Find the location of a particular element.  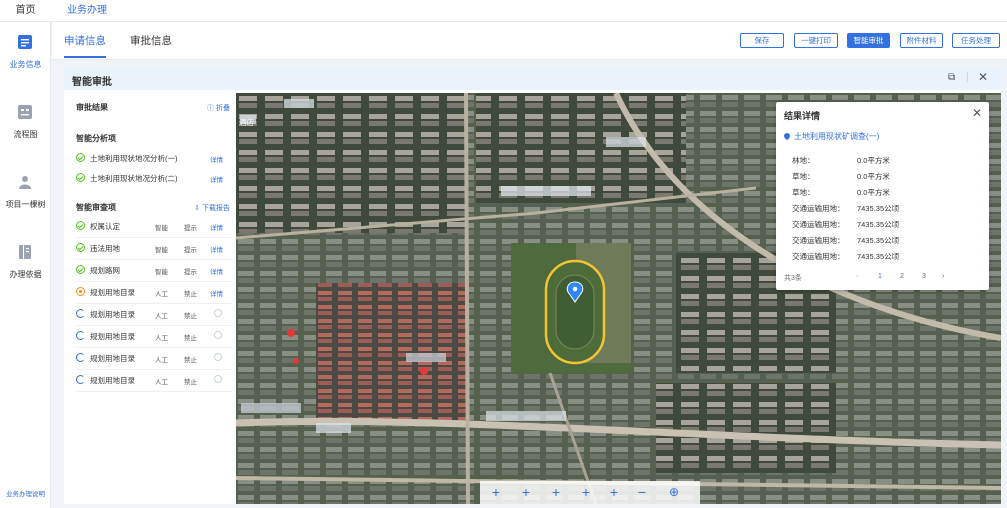

page-3: 3 is located at coordinates (924, 276).